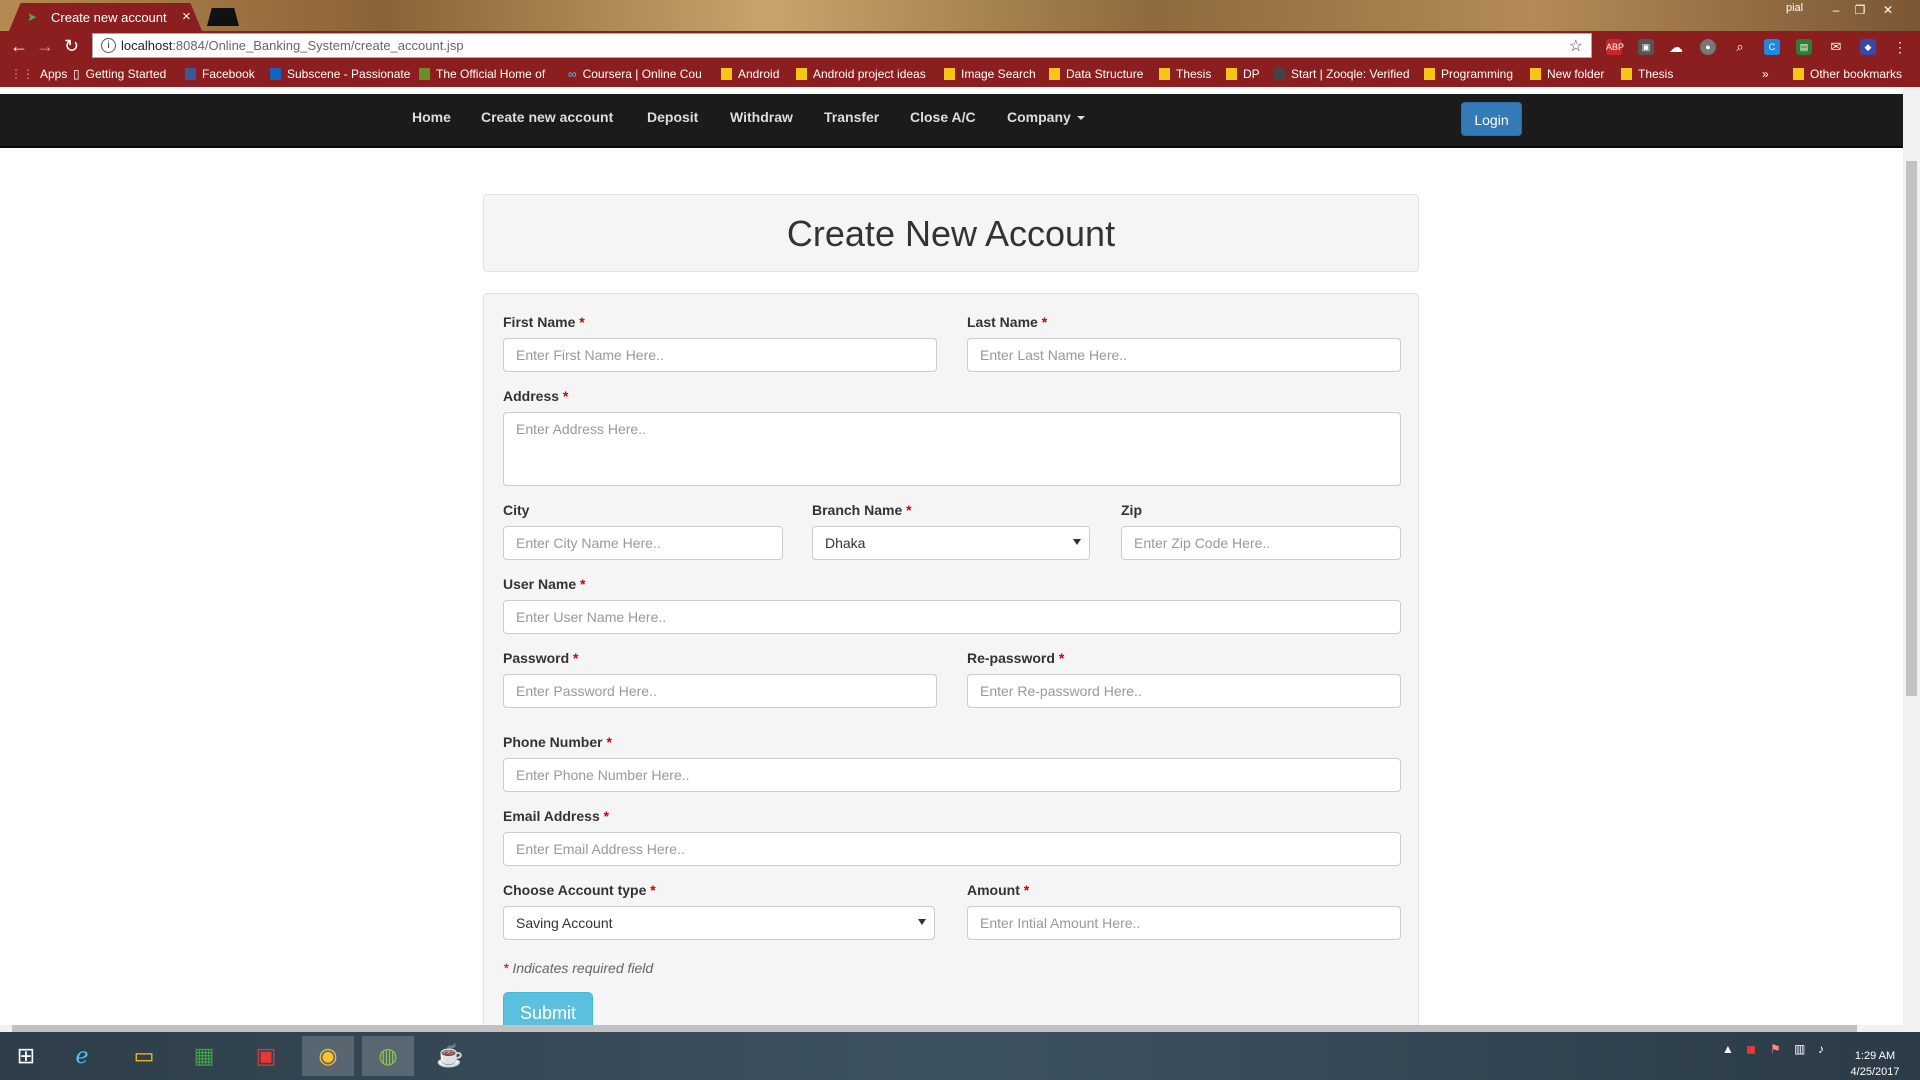 This screenshot has height=1080, width=1920. What do you see at coordinates (547, 117) in the screenshot?
I see `nav-create-account: Create new account` at bounding box center [547, 117].